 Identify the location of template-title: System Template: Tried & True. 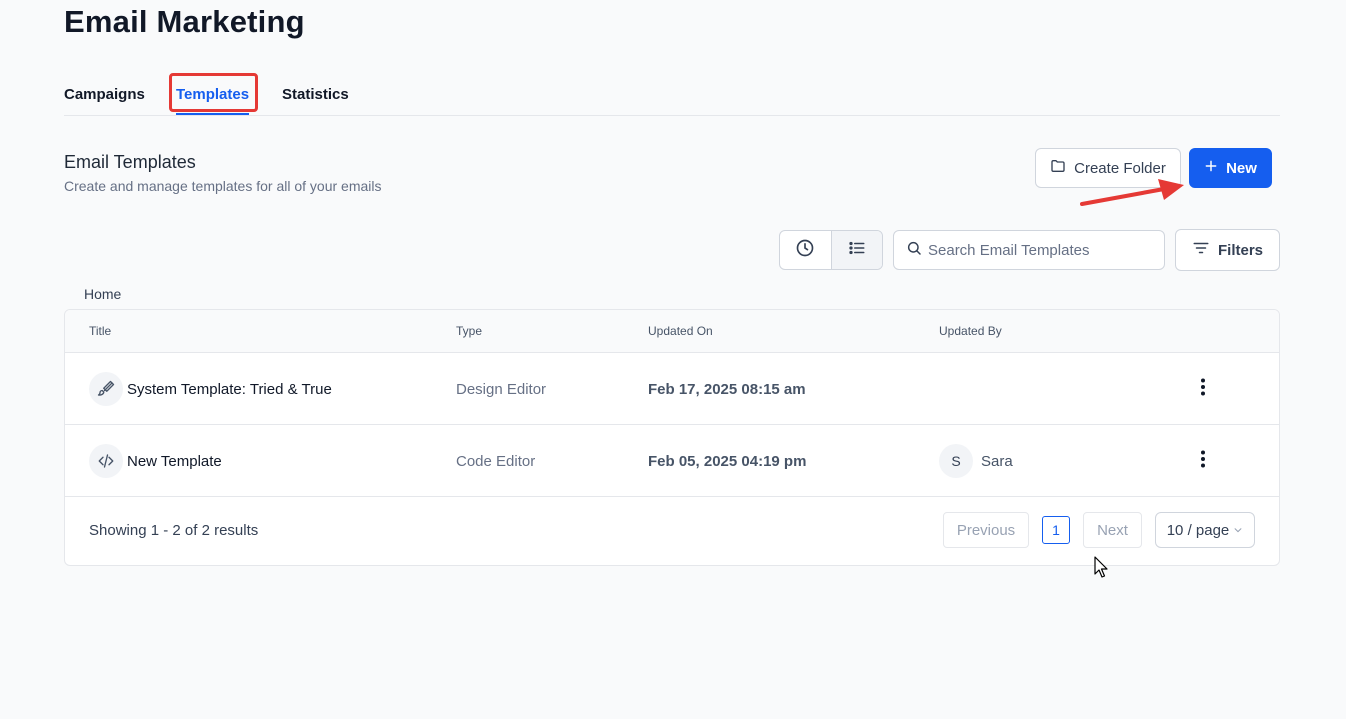
(229, 389).